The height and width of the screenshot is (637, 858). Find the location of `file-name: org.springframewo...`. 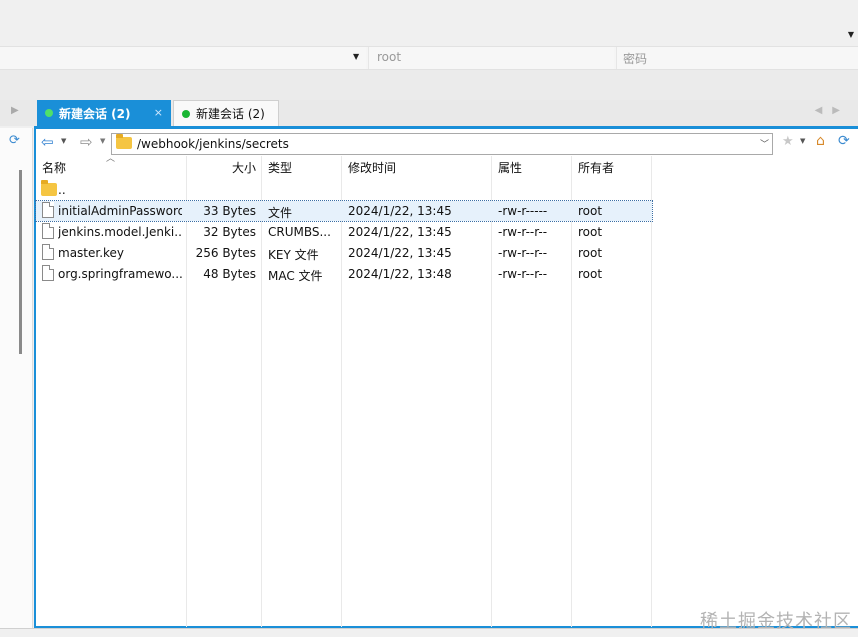

file-name: org.springframewo... is located at coordinates (120, 274).